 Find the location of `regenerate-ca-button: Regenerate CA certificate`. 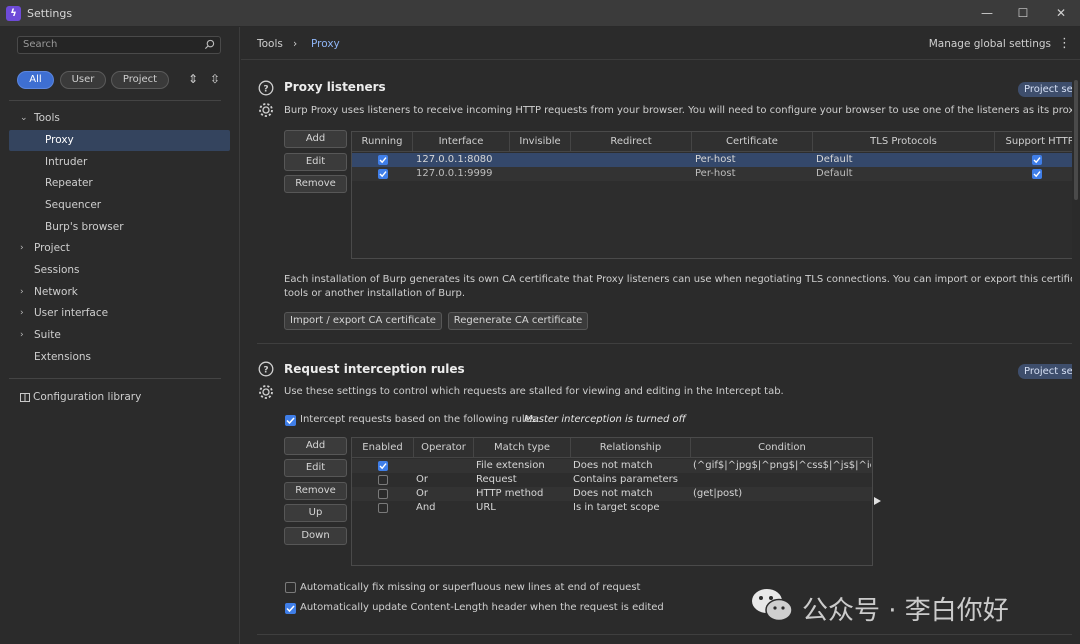

regenerate-ca-button: Regenerate CA certificate is located at coordinates (518, 321).